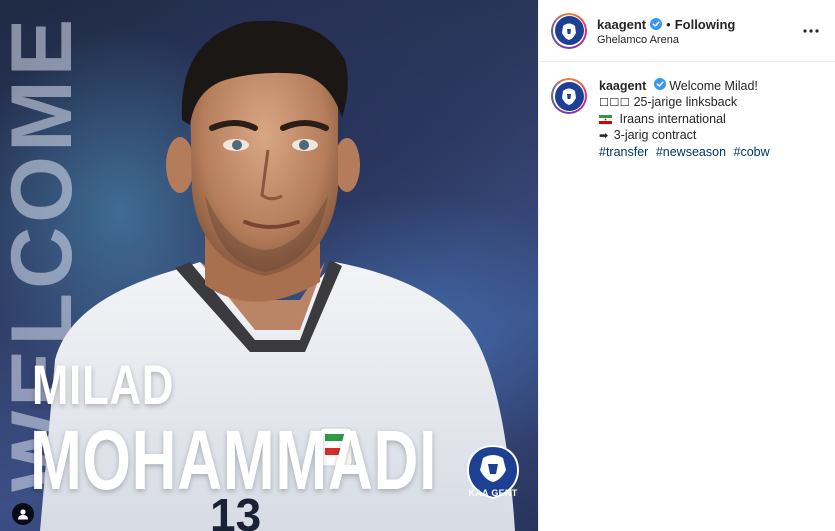 This screenshot has width=835, height=531. What do you see at coordinates (615, 102) in the screenshot?
I see `caption-glyph-boxes: ☐☐☐` at bounding box center [615, 102].